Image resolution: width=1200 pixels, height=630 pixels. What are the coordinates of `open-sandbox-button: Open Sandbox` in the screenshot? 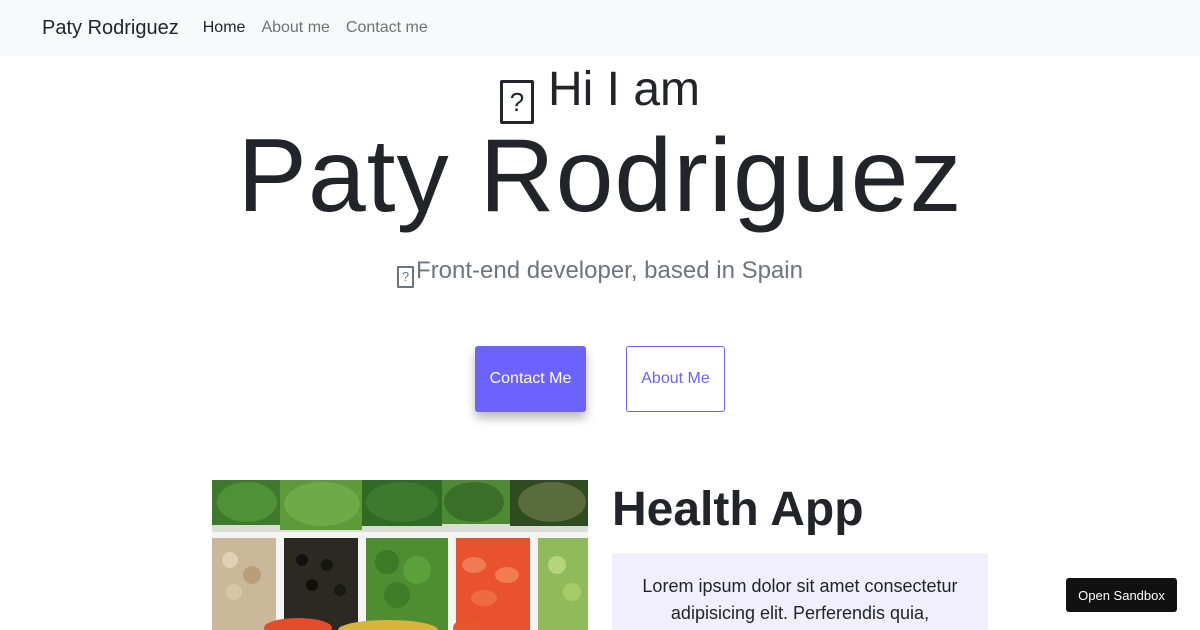 It's located at (1121, 595).